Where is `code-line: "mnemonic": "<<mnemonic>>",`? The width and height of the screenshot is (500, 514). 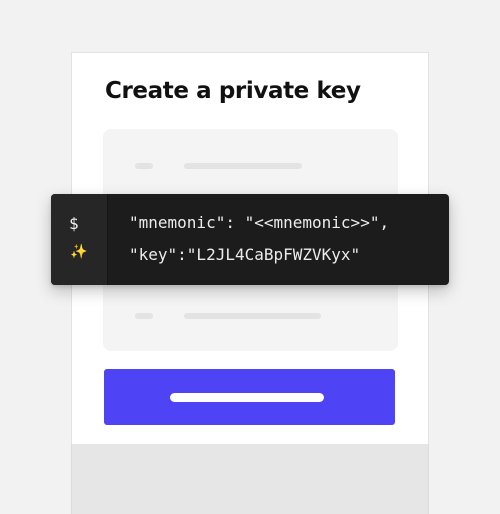 code-line: "mnemonic": "<<mnemonic>>", is located at coordinates (259, 222).